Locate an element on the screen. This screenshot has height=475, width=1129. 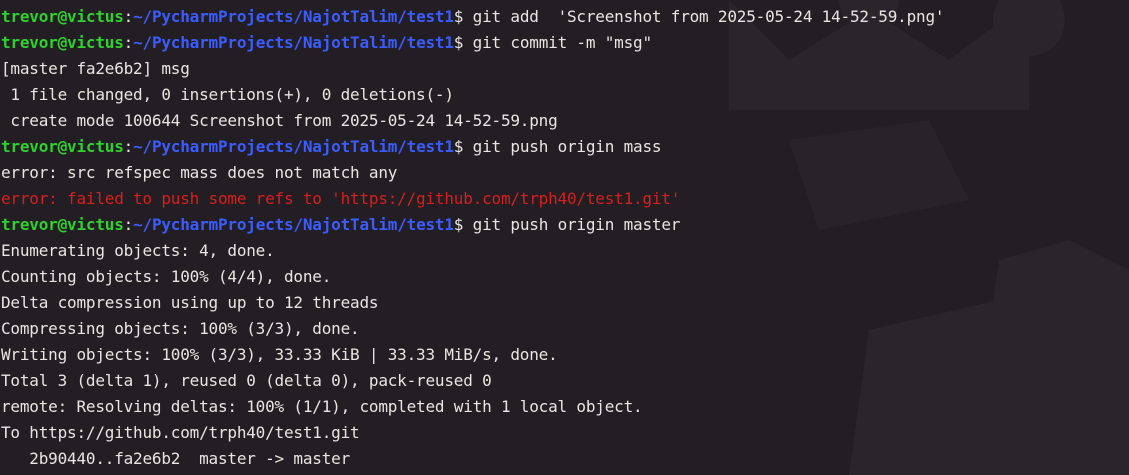
output-line: Counting objects: 100% (4/4), done. is located at coordinates (166, 276).